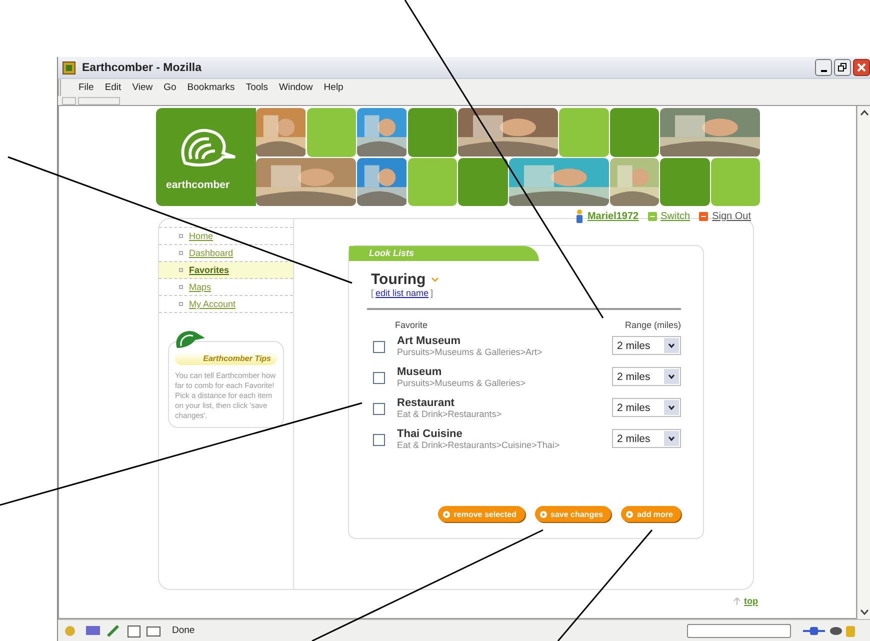 This screenshot has width=870, height=641. I want to click on tips-title: Earthcomber Tips, so click(226, 358).